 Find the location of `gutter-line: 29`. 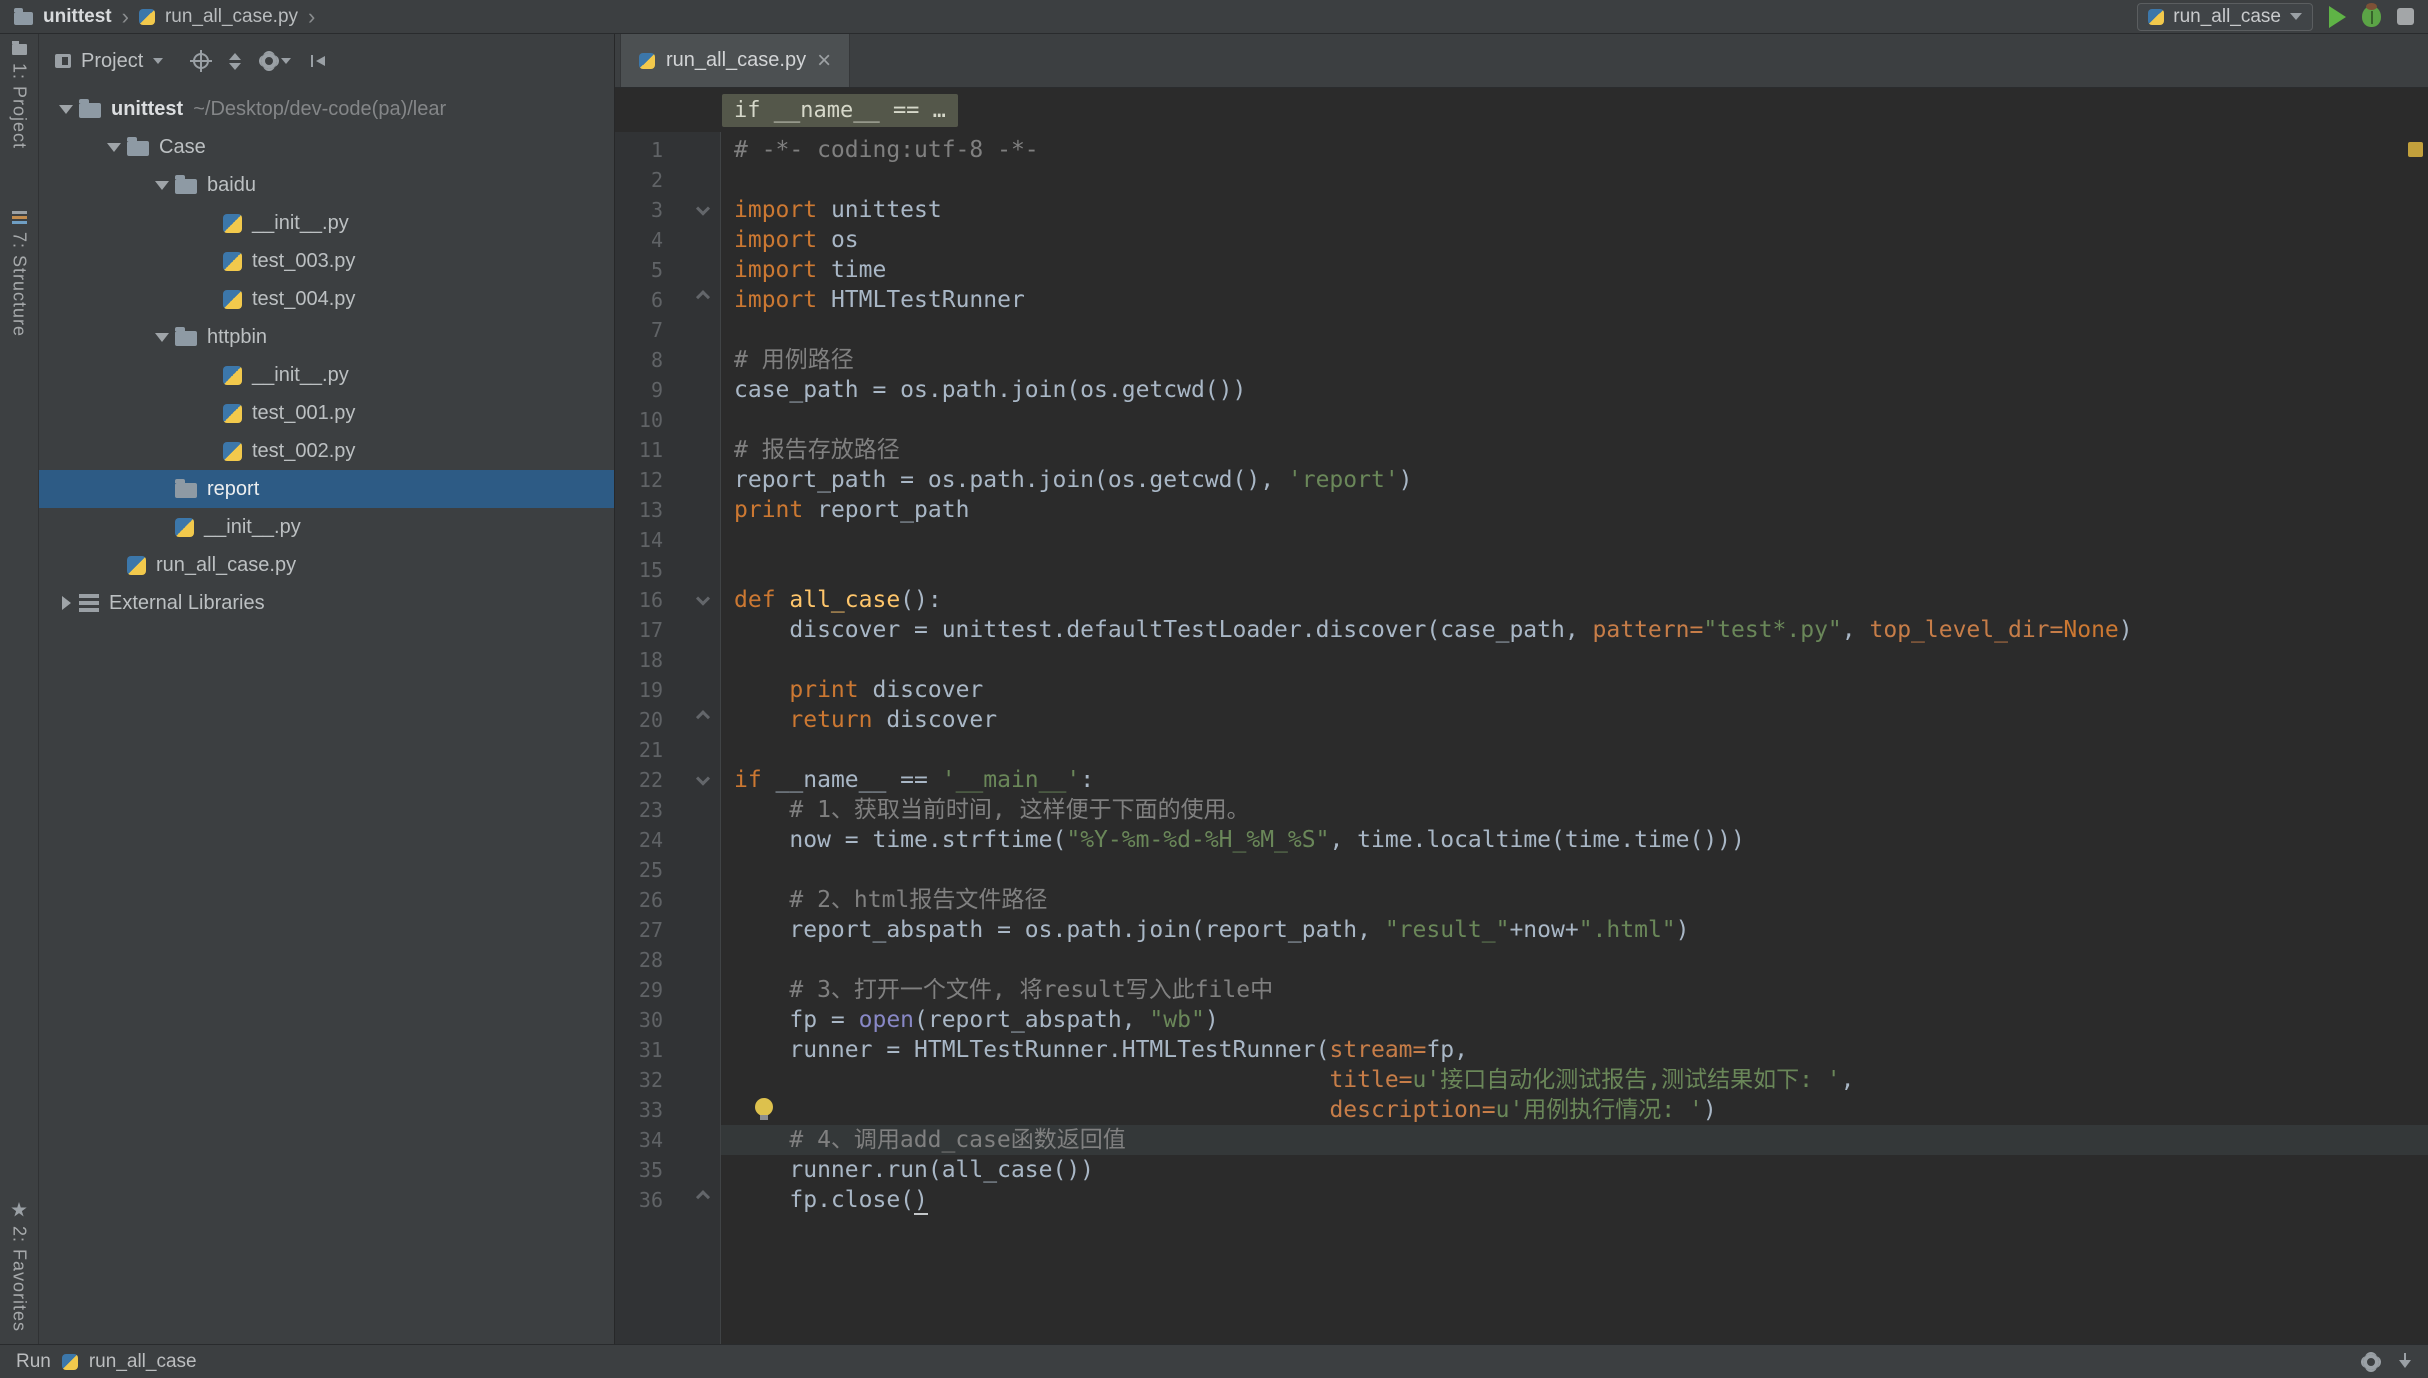

gutter-line: 29 is located at coordinates (667, 990).